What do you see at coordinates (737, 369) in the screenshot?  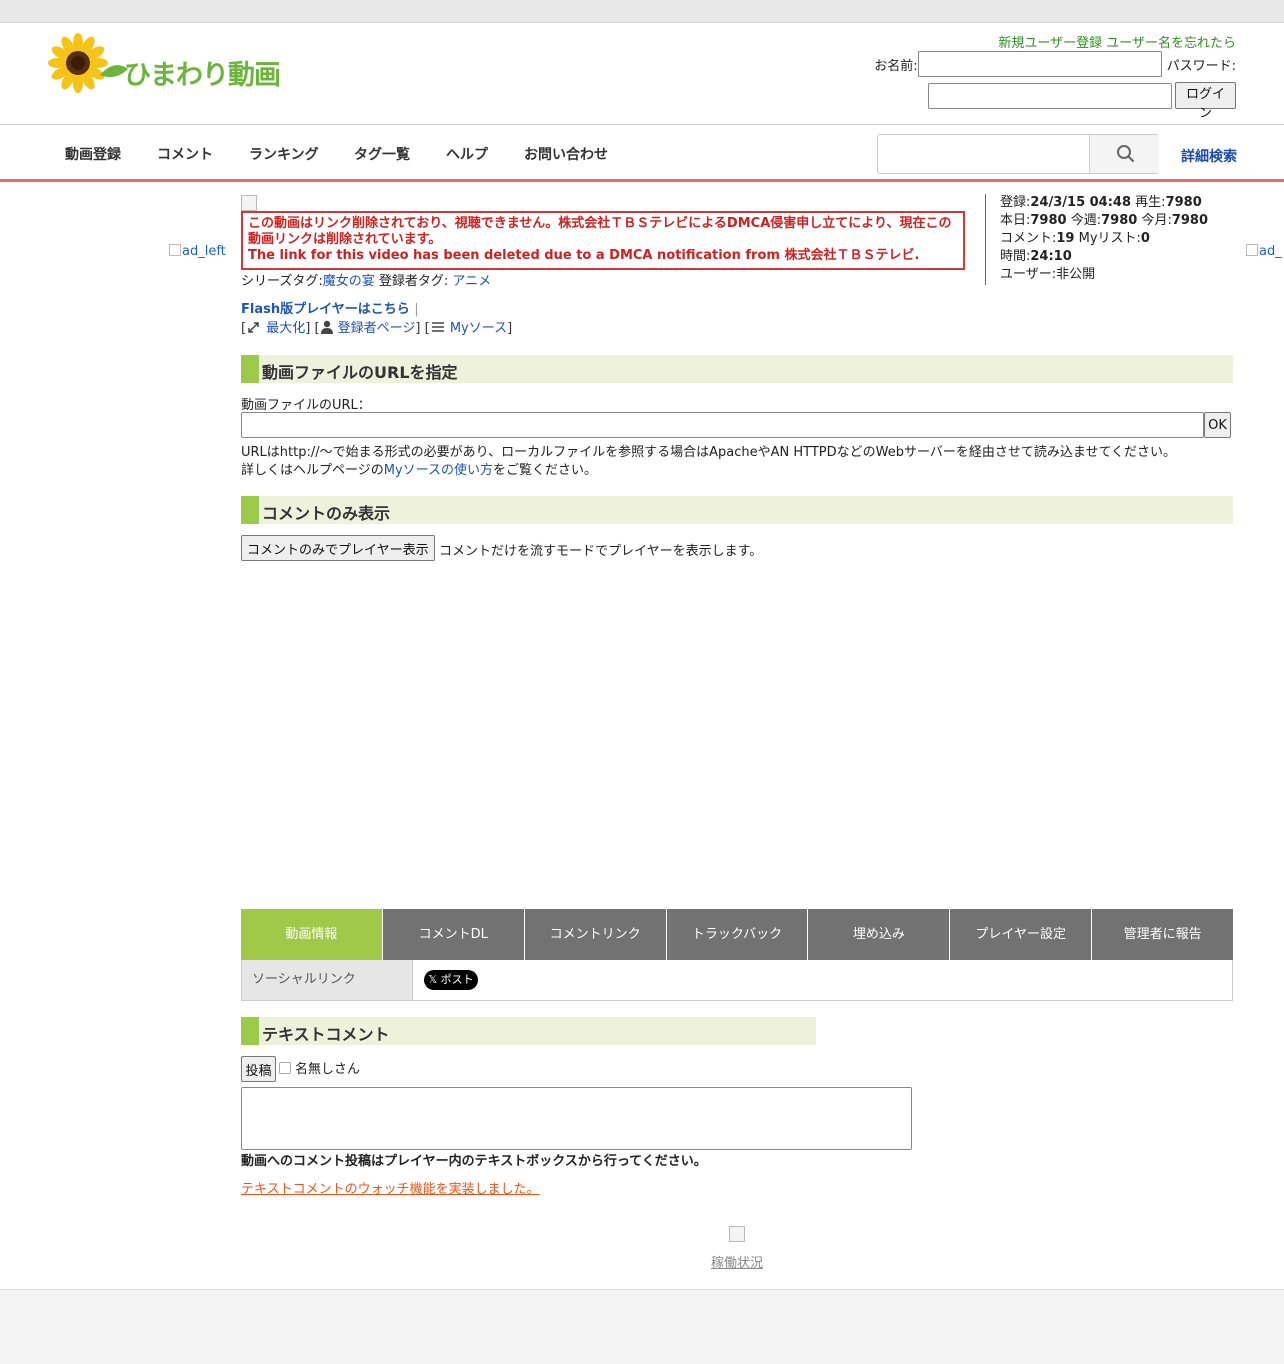 I see `url-section-heading: 動画ファイルのURLを指定` at bounding box center [737, 369].